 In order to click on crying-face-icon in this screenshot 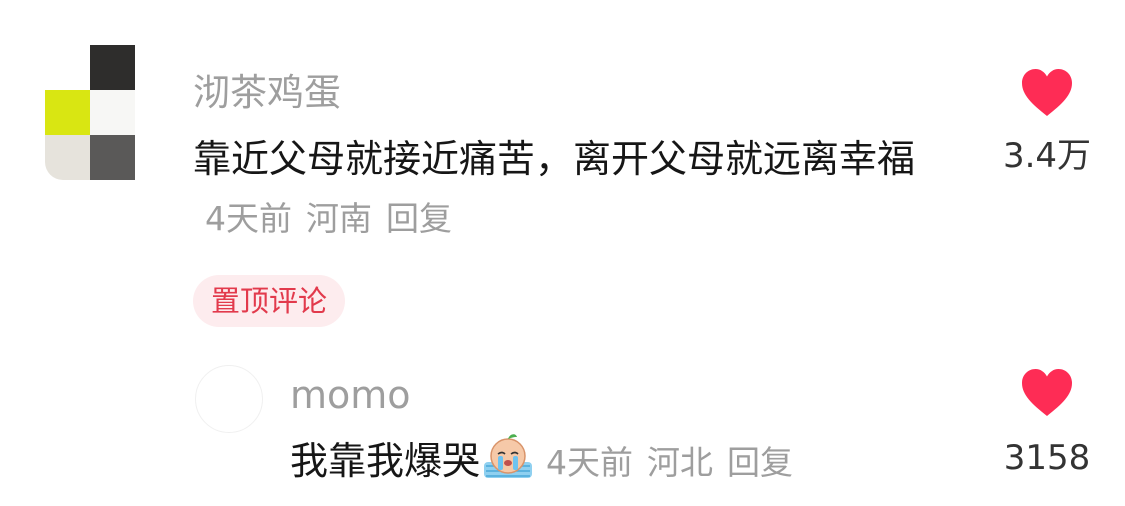, I will do `click(508, 456)`.